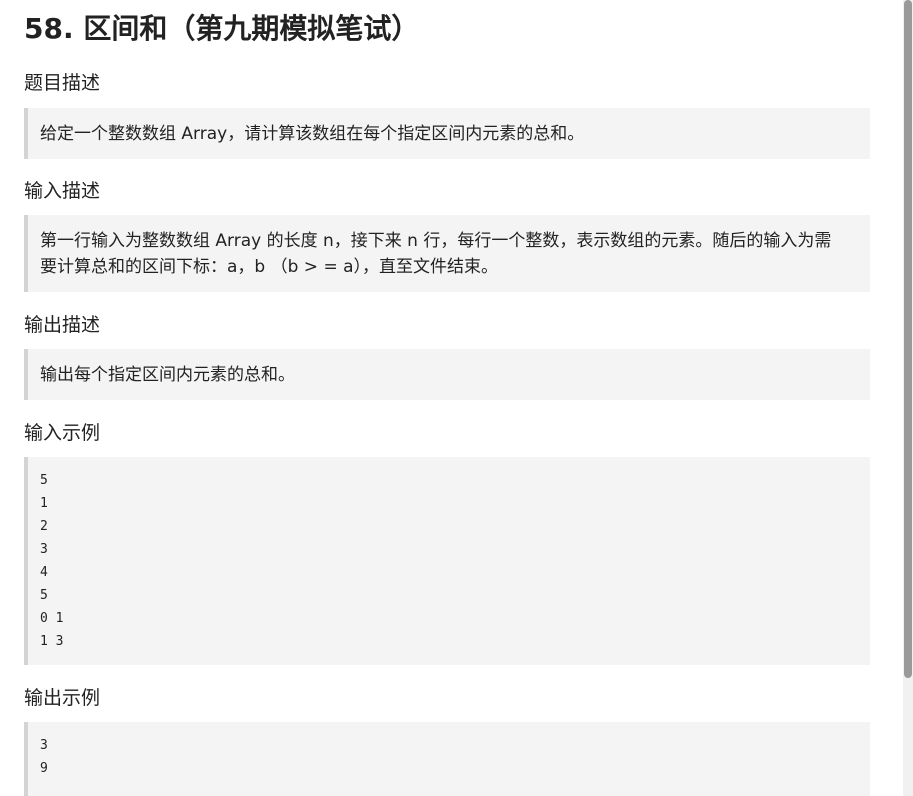 This screenshot has height=796, width=913. Describe the element at coordinates (269, 267) in the screenshot. I see `input-description-line: 要计算总和的区间下标：a，b （b > = a），直至文件结束。` at that location.